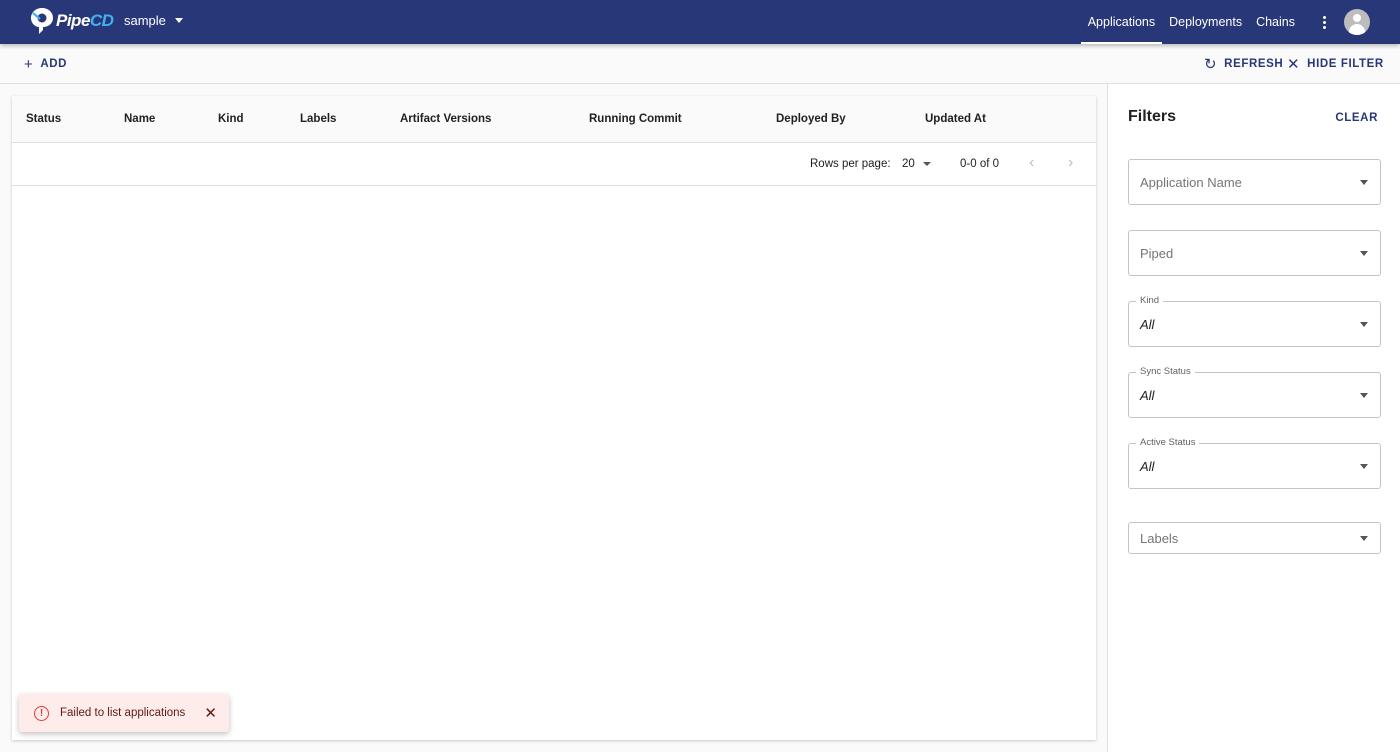 This screenshot has width=1400, height=752. Describe the element at coordinates (1205, 22) in the screenshot. I see `nav-deployments: Deployments` at that location.